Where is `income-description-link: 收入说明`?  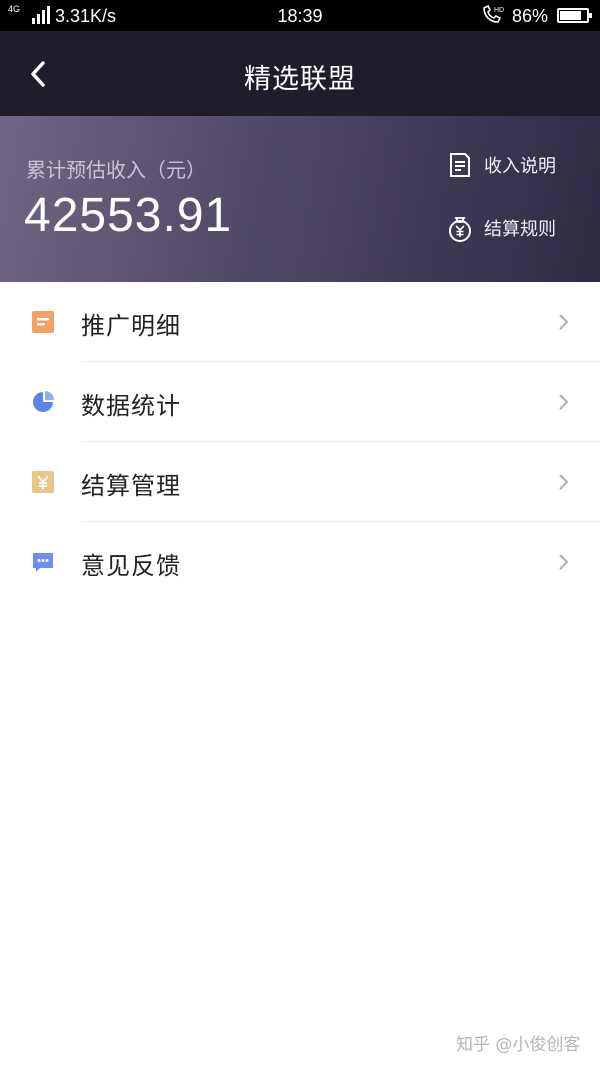 income-description-link: 收入说明 is located at coordinates (501, 165).